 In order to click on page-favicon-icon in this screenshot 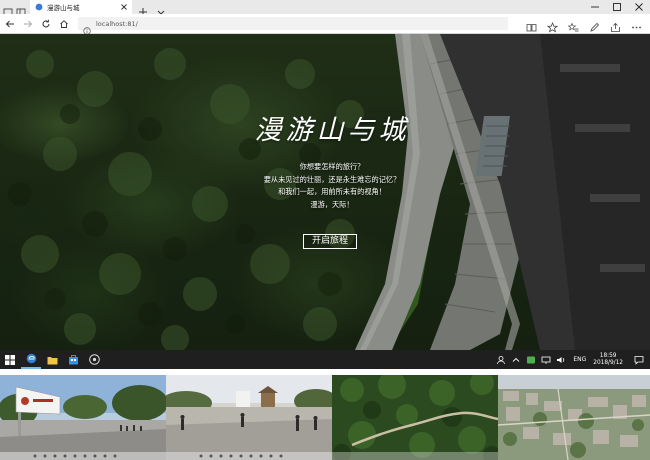, I will do `click(39, 7)`.